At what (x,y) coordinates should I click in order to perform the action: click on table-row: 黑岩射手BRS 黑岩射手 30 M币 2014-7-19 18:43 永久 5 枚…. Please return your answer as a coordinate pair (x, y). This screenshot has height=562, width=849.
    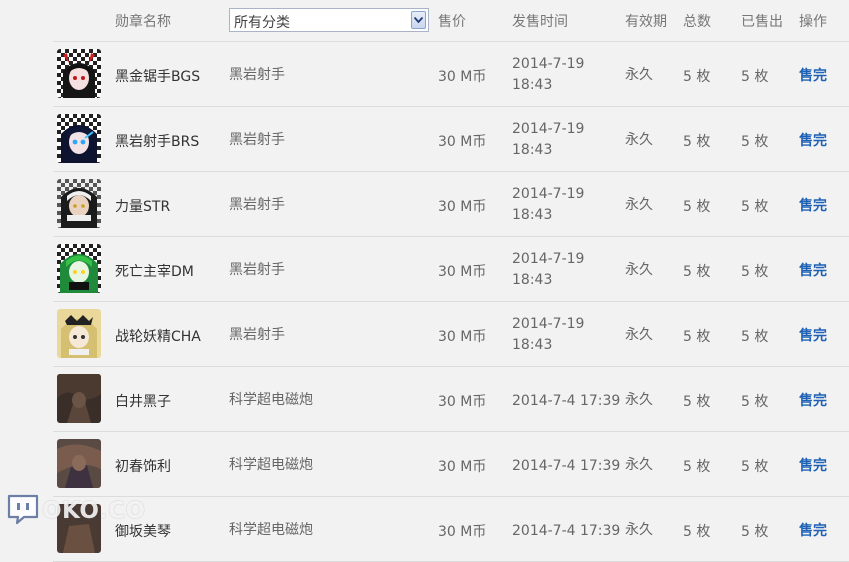
    Looking at the image, I should click on (451, 139).